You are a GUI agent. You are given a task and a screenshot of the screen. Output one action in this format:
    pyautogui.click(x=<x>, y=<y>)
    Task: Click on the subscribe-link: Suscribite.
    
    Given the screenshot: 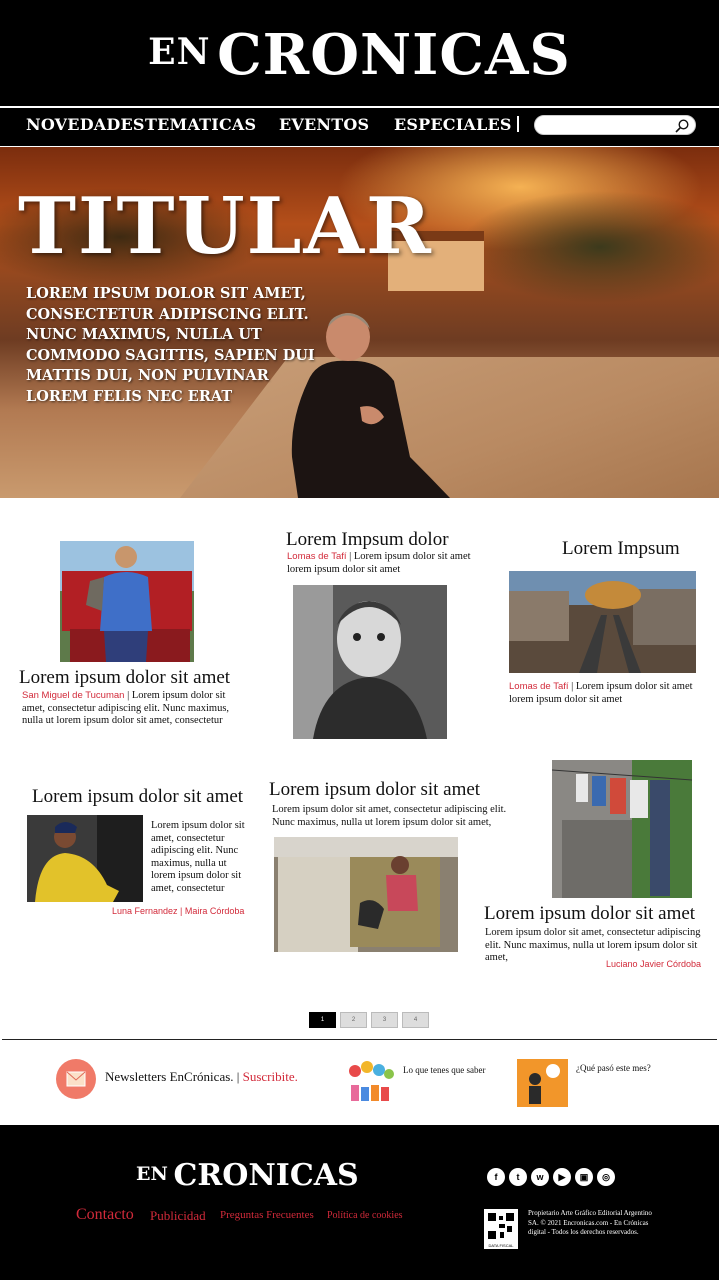 What is the action you would take?
    pyautogui.click(x=270, y=1076)
    